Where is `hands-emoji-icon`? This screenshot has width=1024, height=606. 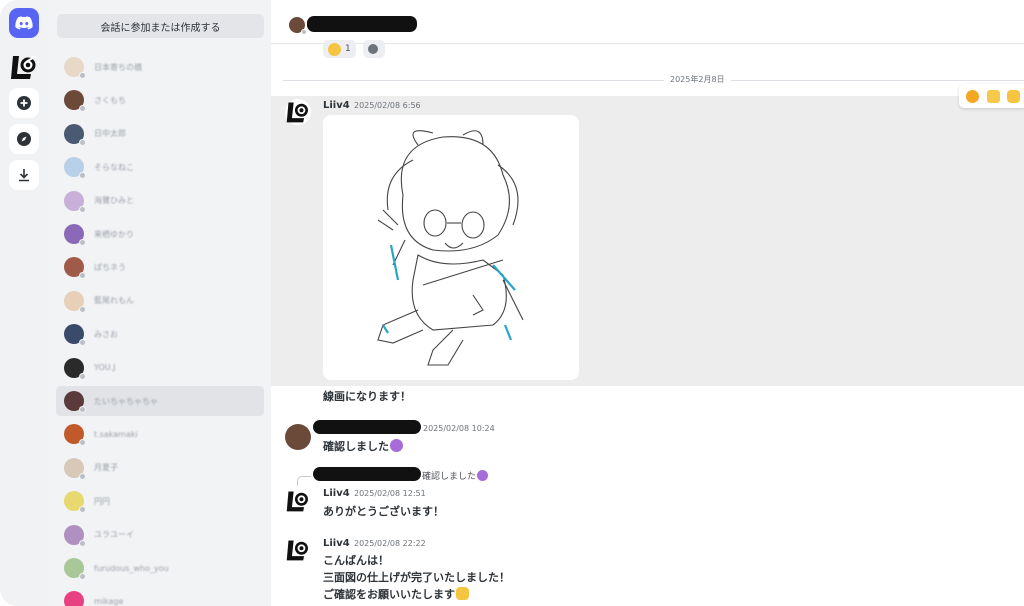
hands-emoji-icon is located at coordinates (462, 593).